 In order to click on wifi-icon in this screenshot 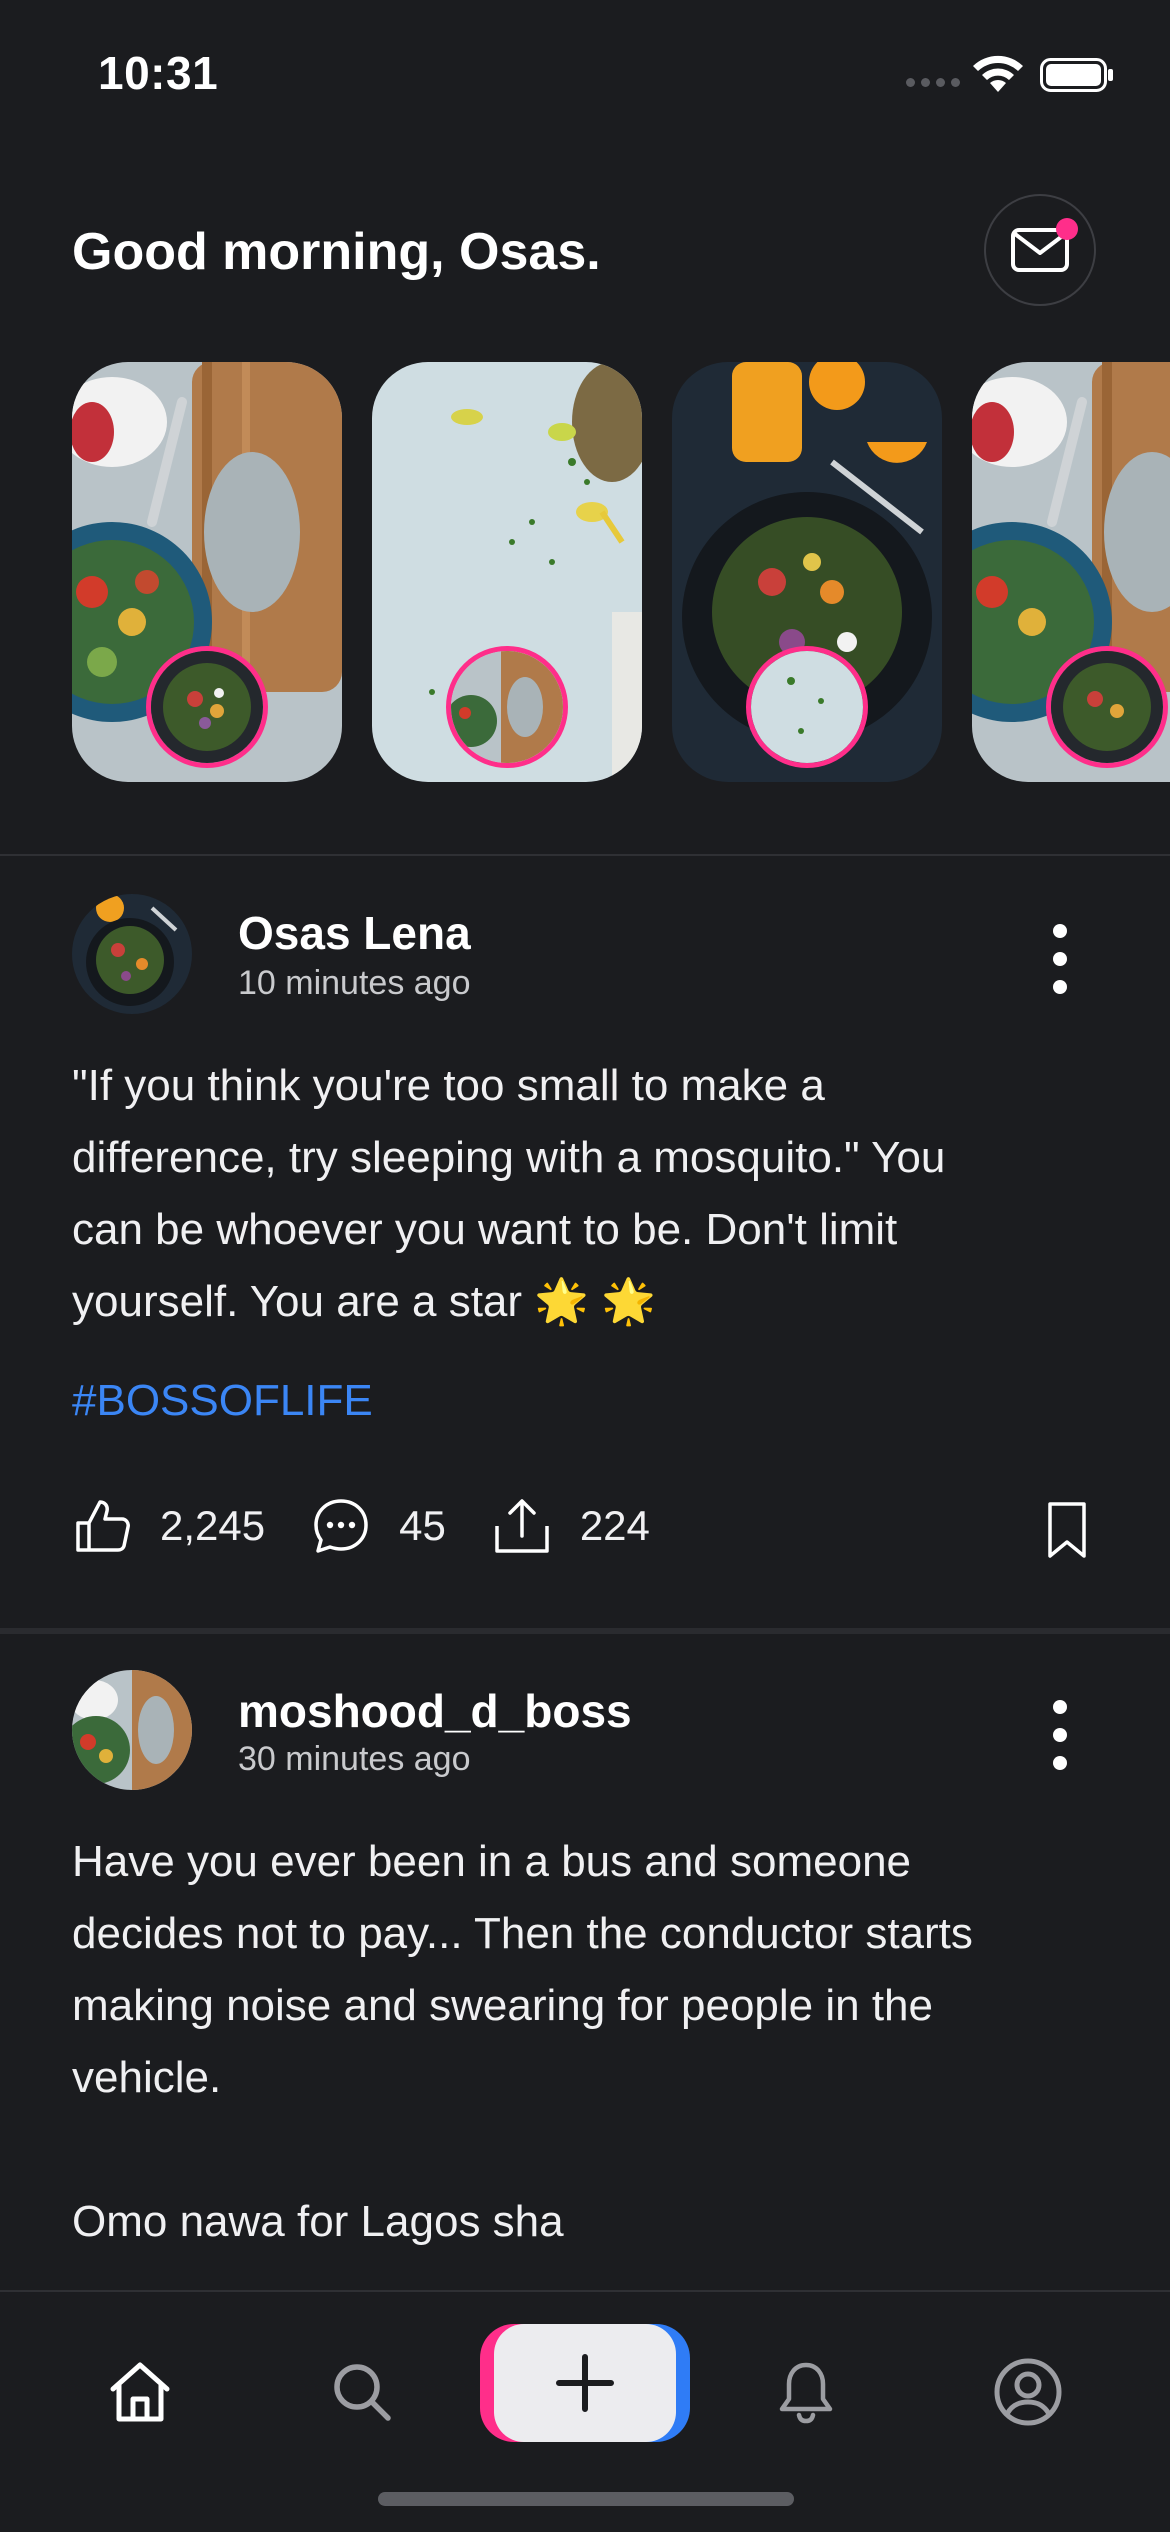, I will do `click(998, 73)`.